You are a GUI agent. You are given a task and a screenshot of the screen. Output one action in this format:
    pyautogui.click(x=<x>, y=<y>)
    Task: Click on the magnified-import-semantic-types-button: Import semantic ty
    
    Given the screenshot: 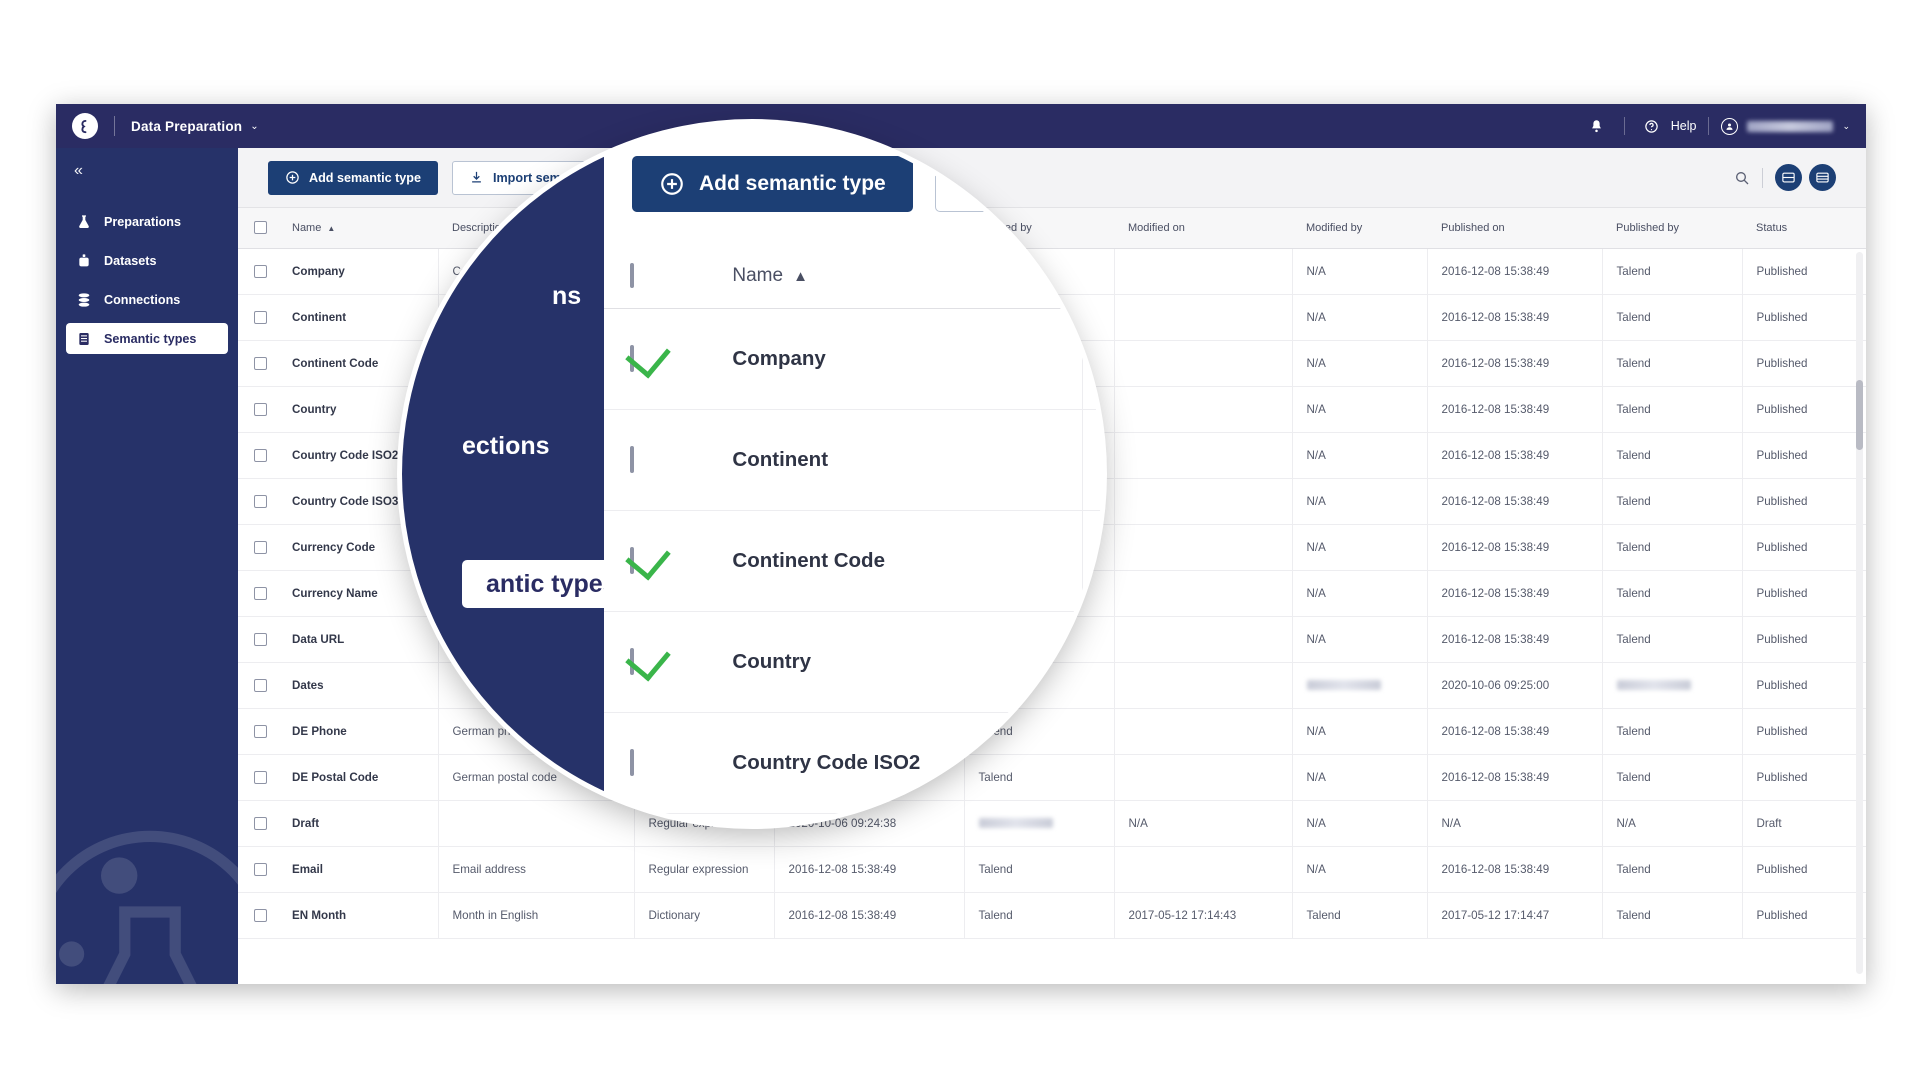 What is the action you would take?
    pyautogui.click(x=1018, y=184)
    